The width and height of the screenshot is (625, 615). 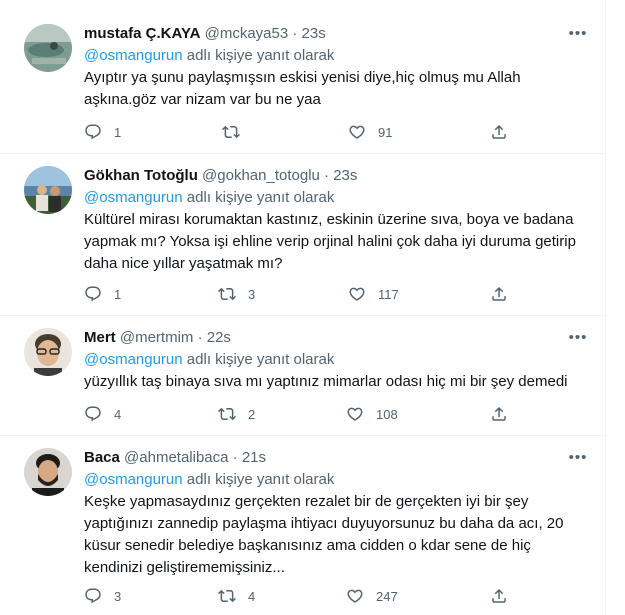 I want to click on tweet-actions: 1 3 117, so click(x=304, y=294).